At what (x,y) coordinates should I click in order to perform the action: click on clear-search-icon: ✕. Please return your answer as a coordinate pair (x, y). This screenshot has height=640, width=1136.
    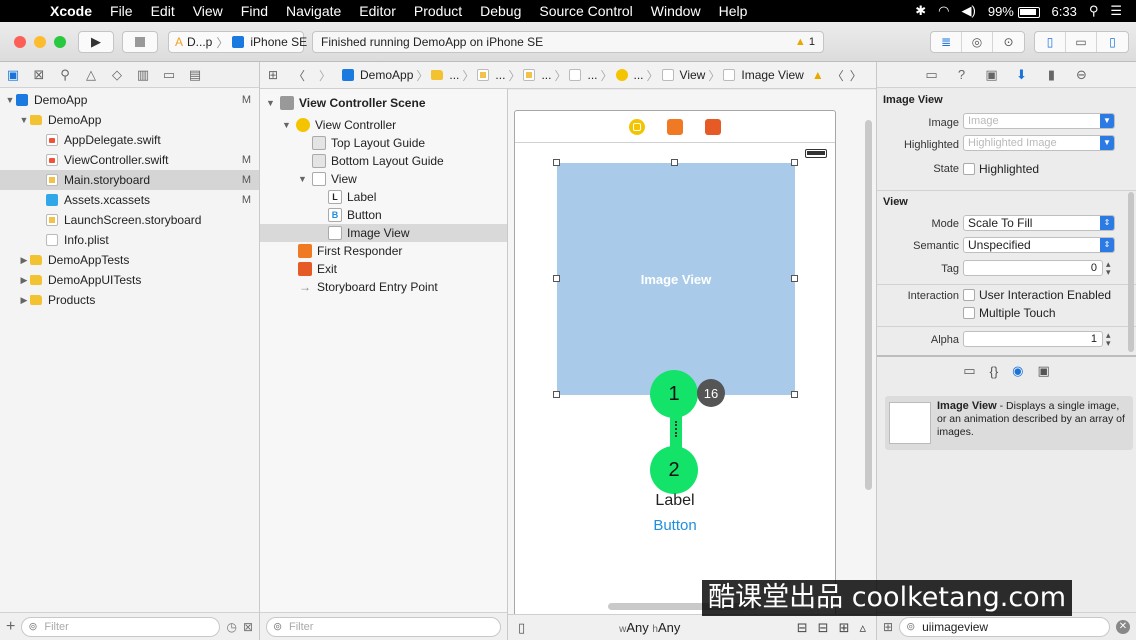
    Looking at the image, I should click on (1123, 626).